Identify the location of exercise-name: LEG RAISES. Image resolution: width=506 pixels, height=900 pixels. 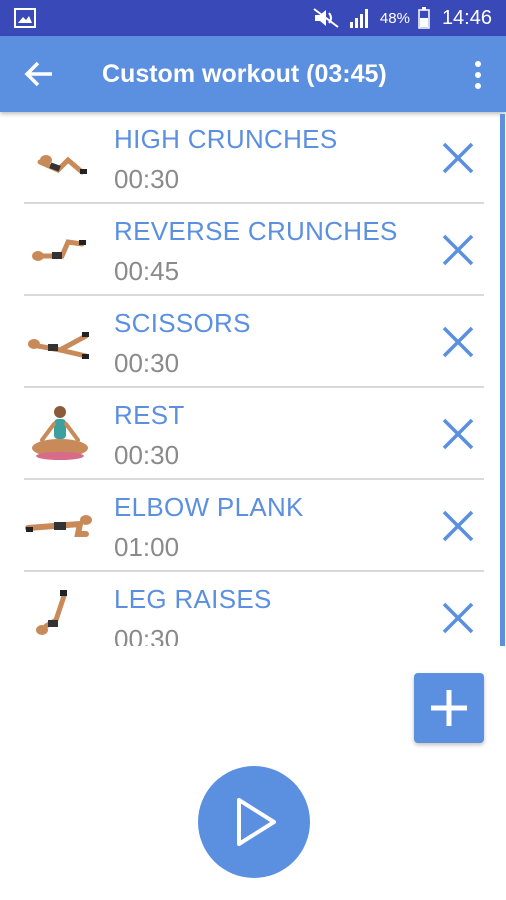
(193, 599).